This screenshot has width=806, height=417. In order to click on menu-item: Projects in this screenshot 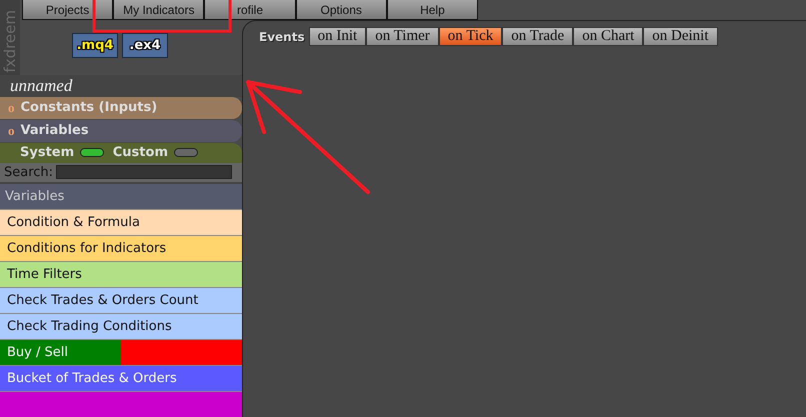, I will do `click(68, 10)`.